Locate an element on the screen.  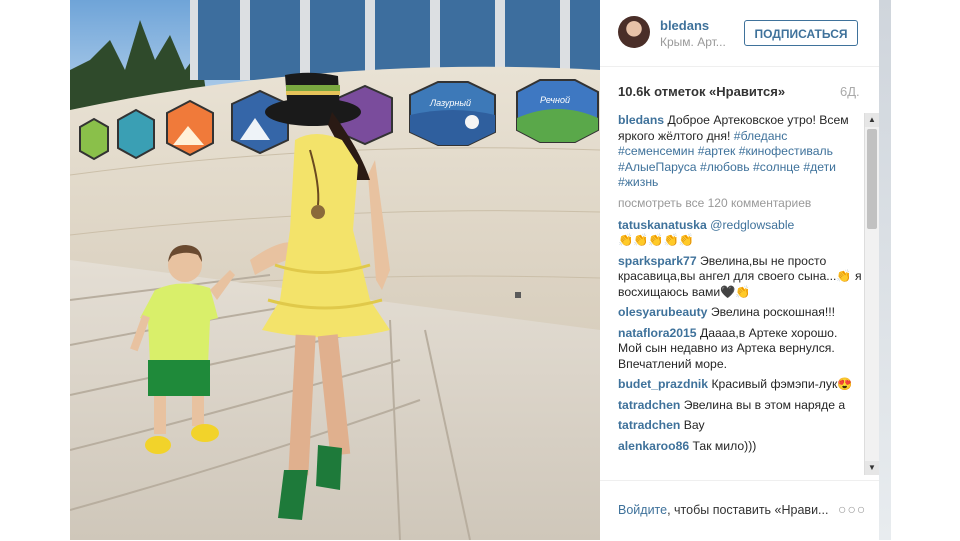
scroll-down-icon: ▼ is located at coordinates (872, 468).